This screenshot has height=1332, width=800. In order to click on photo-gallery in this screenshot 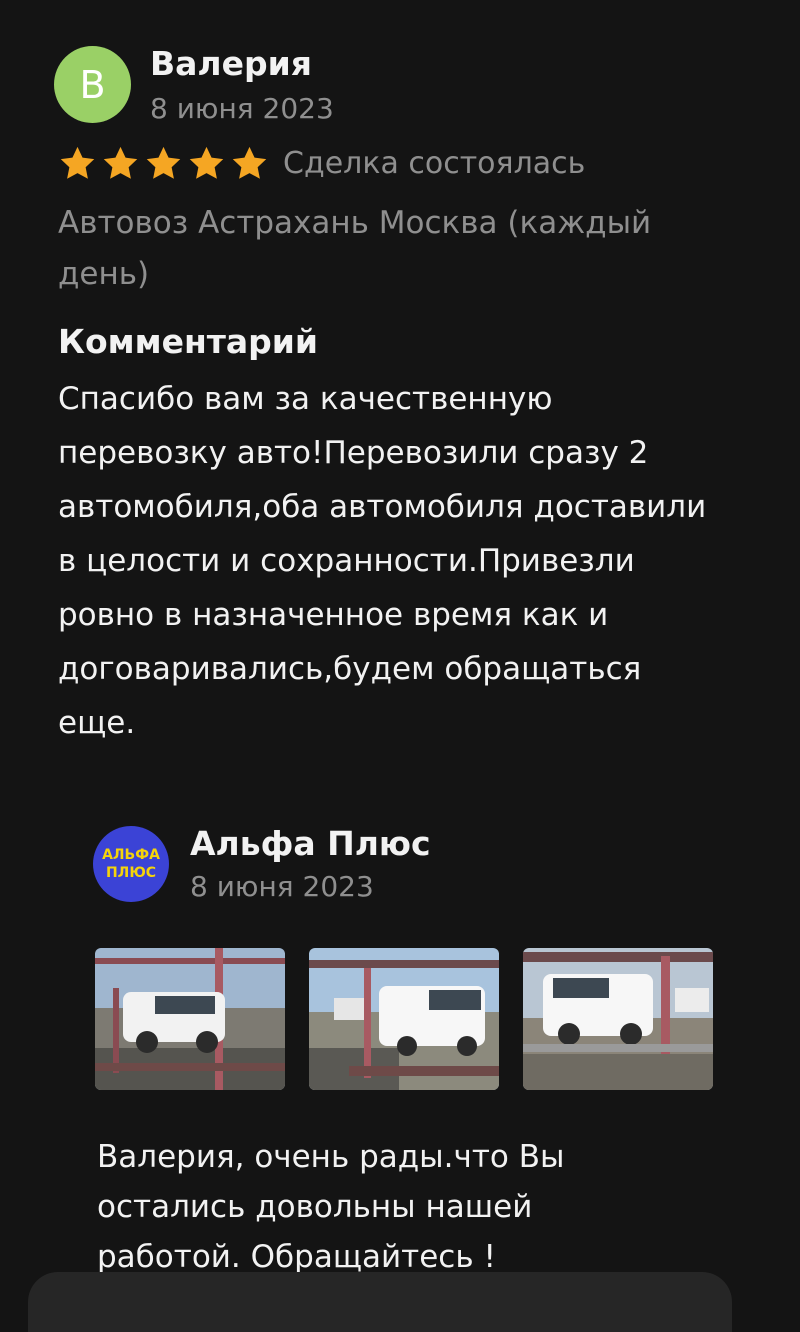, I will do `click(404, 1019)`.